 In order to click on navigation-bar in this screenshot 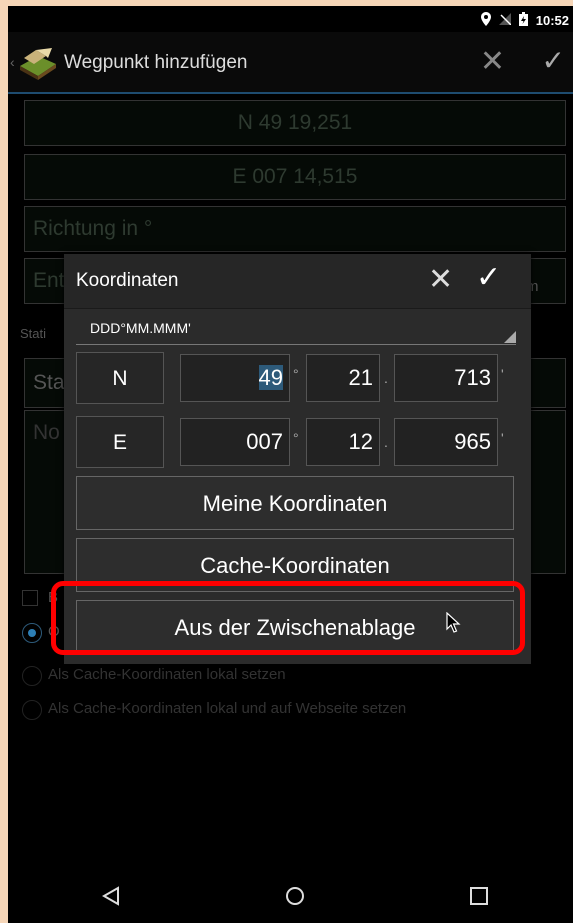, I will do `click(290, 899)`.